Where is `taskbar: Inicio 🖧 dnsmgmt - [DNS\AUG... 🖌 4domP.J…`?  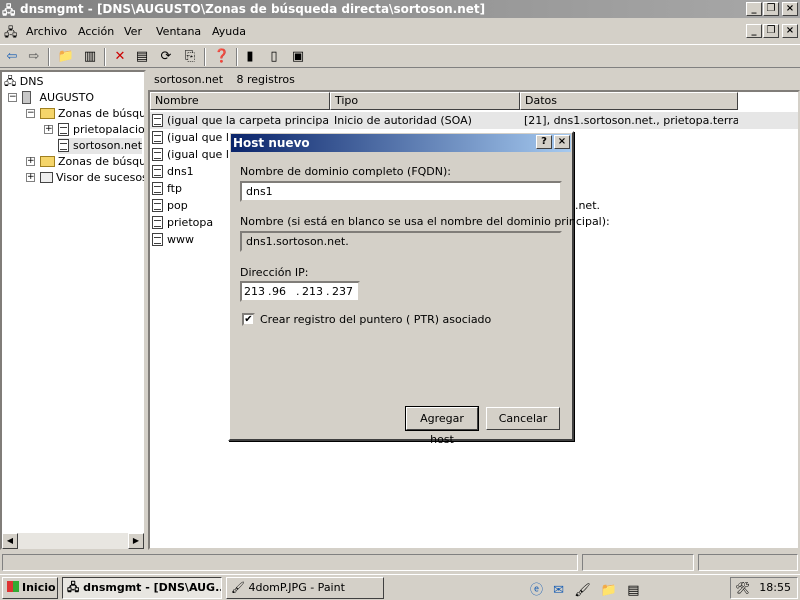
taskbar: Inicio 🖧 dnsmgmt - [DNS\AUG... 🖌 4domP.J… is located at coordinates (400, 587).